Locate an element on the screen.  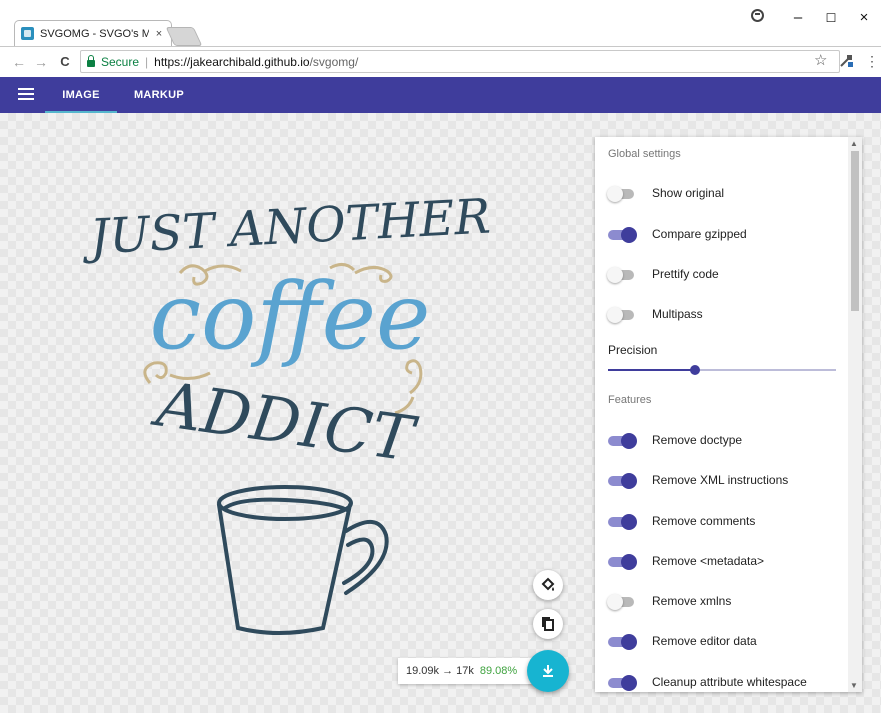
artwork-line-addict: ADDICT is located at coordinates (285, 421).